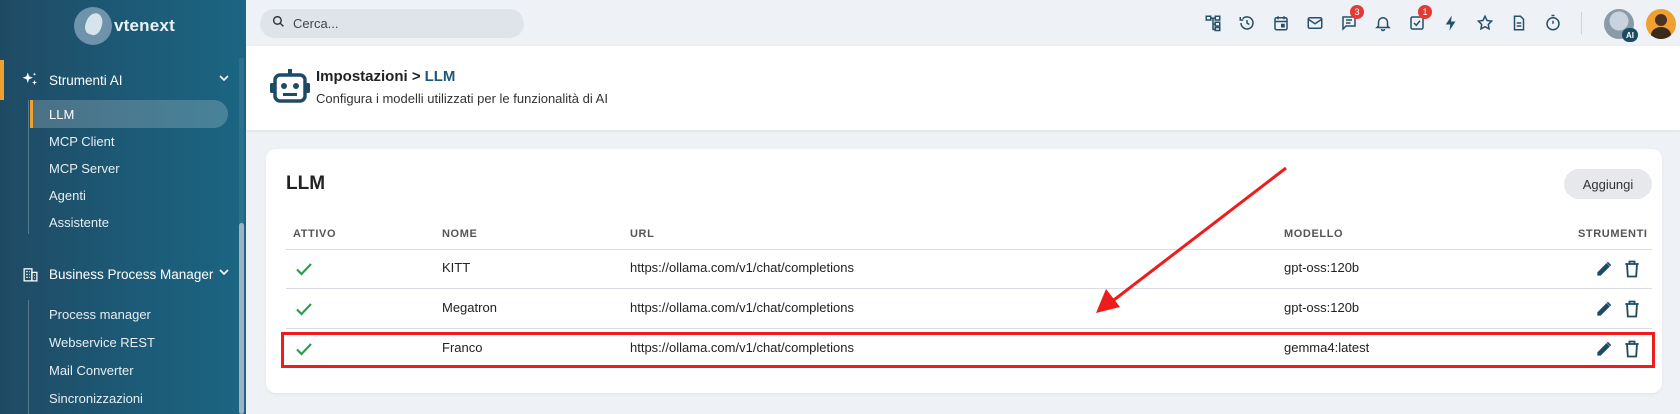  I want to click on highlight-box, so click(968, 350).